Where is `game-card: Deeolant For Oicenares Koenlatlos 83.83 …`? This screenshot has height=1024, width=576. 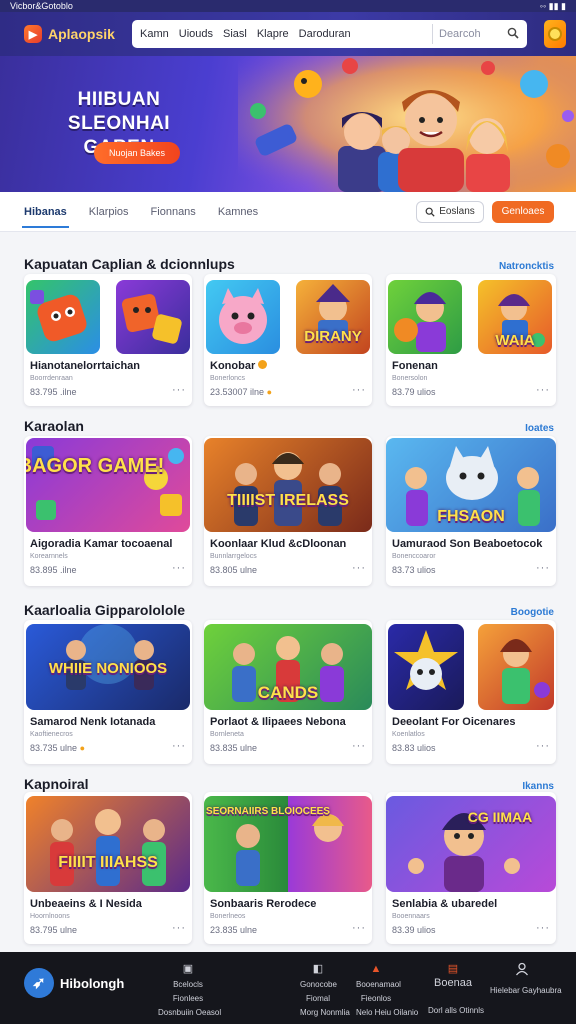 game-card: Deeolant For Oicenares Koenlatlos 83.83 … is located at coordinates (471, 692).